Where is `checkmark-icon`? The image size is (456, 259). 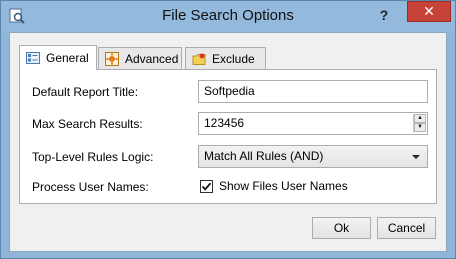
checkmark-icon is located at coordinates (206, 186).